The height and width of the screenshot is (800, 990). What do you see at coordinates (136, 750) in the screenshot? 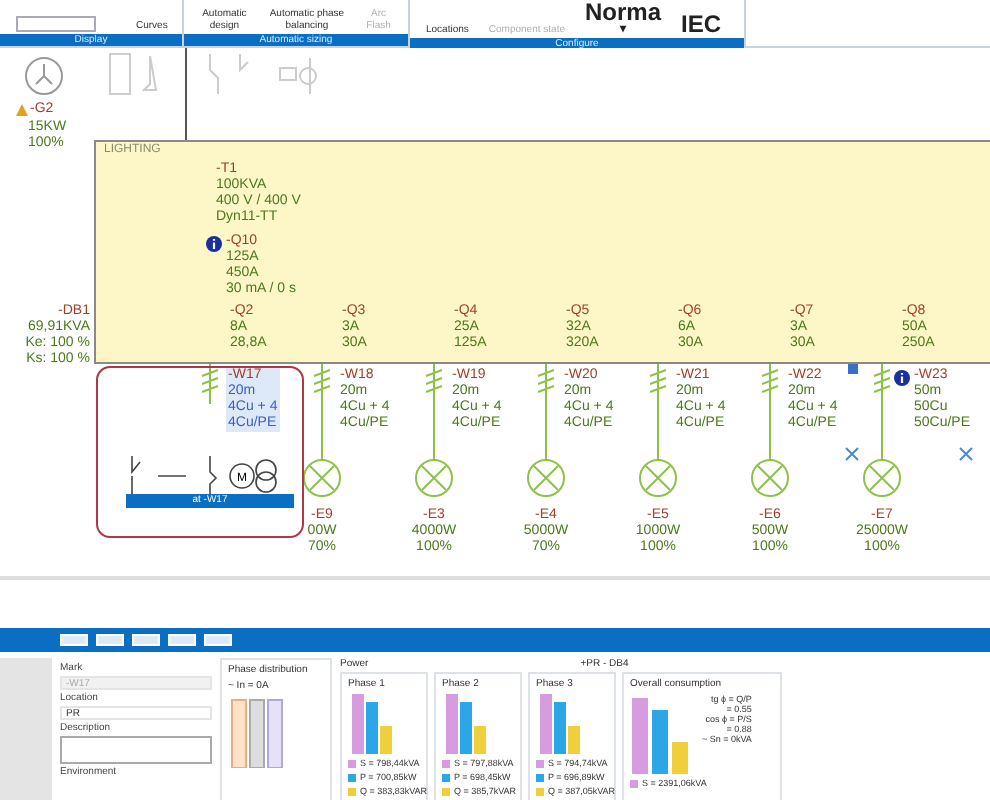
I see `input-field` at bounding box center [136, 750].